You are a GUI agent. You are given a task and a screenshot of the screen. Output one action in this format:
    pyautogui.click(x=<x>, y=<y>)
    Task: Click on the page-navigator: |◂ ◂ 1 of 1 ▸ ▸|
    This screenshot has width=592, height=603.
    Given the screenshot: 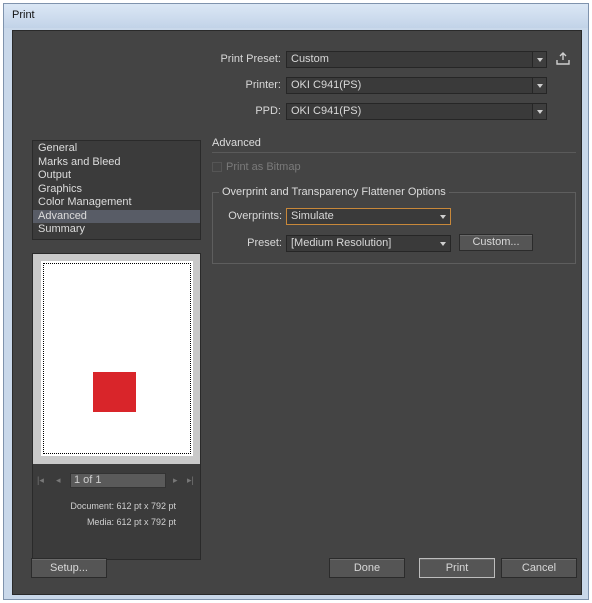 What is the action you would take?
    pyautogui.click(x=116, y=481)
    